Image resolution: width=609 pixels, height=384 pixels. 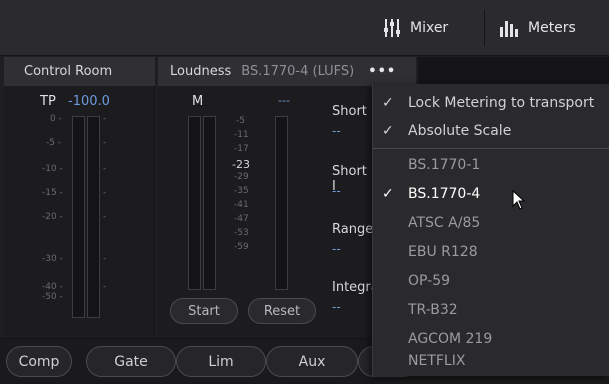 What do you see at coordinates (78, 217) in the screenshot?
I see `tp-meter-left` at bounding box center [78, 217].